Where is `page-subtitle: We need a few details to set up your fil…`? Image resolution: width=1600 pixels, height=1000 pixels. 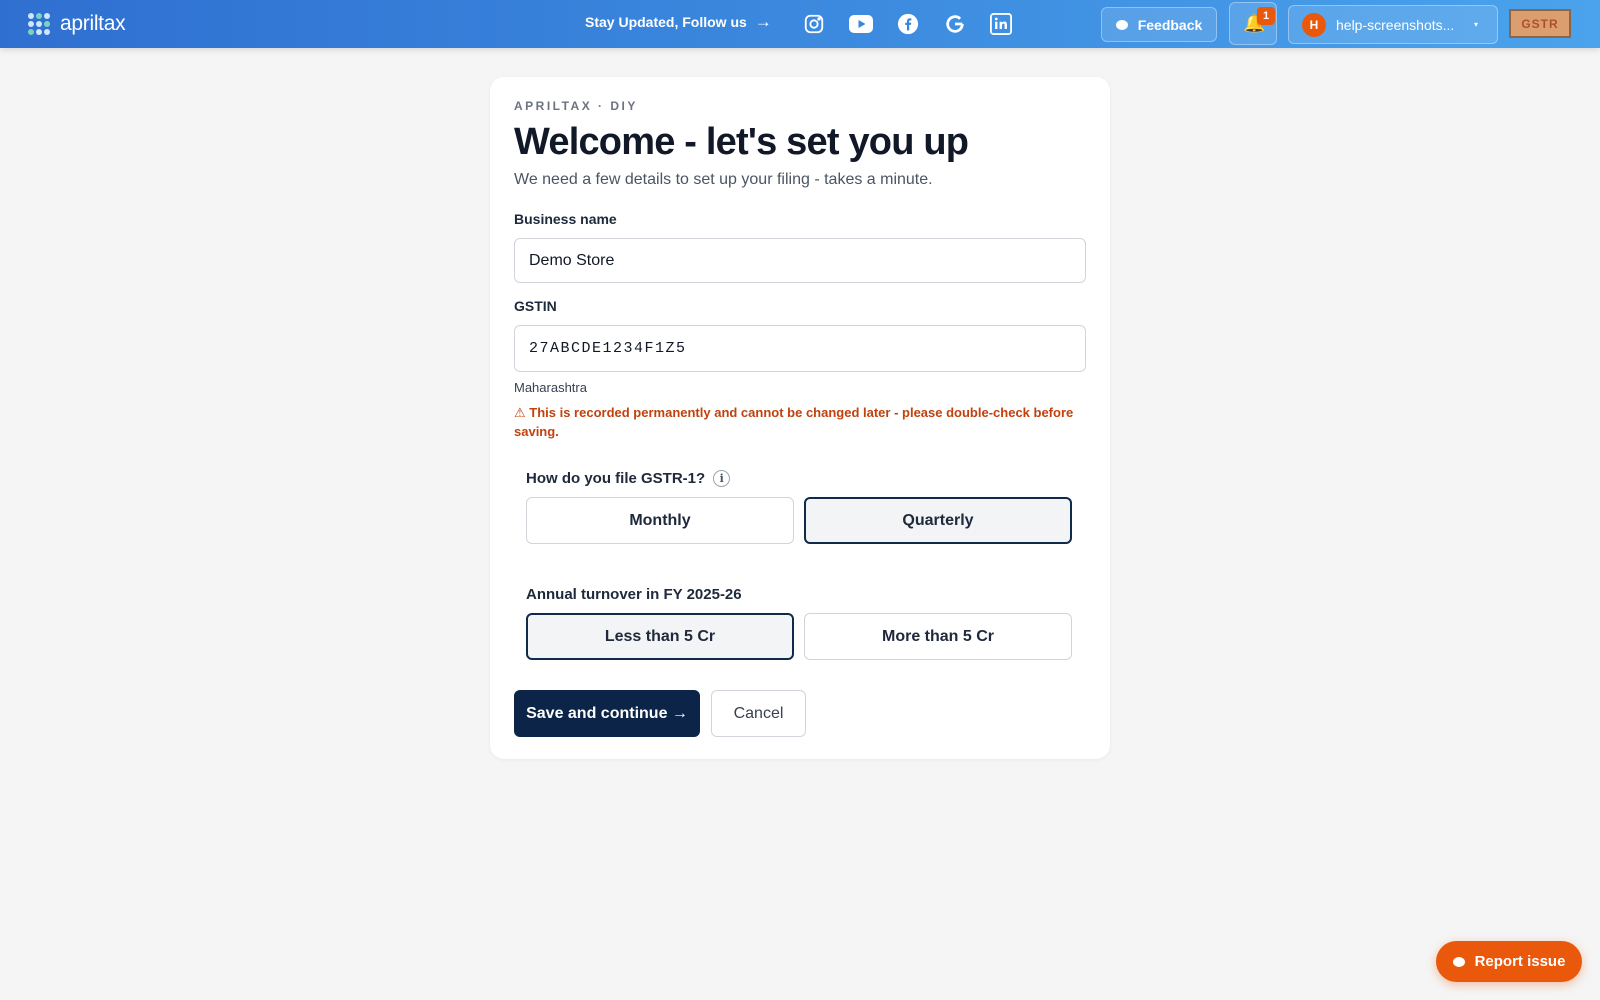
page-subtitle: We need a few details to set up your fil… is located at coordinates (723, 179).